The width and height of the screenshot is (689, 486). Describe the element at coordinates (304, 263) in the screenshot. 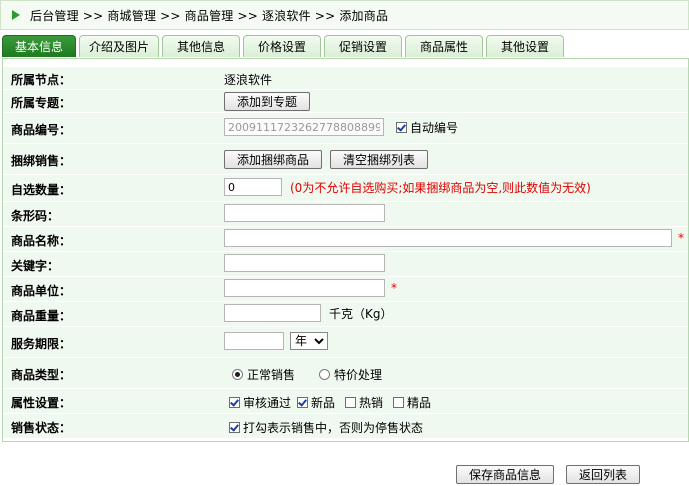

I see `keyword-field` at that location.